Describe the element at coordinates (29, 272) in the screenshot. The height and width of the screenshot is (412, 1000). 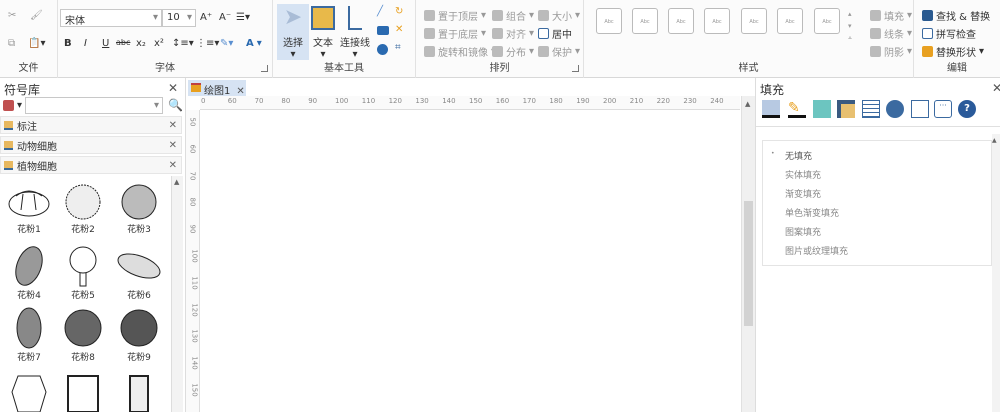
I see `symbol-pollen-4: 花粉4` at that location.